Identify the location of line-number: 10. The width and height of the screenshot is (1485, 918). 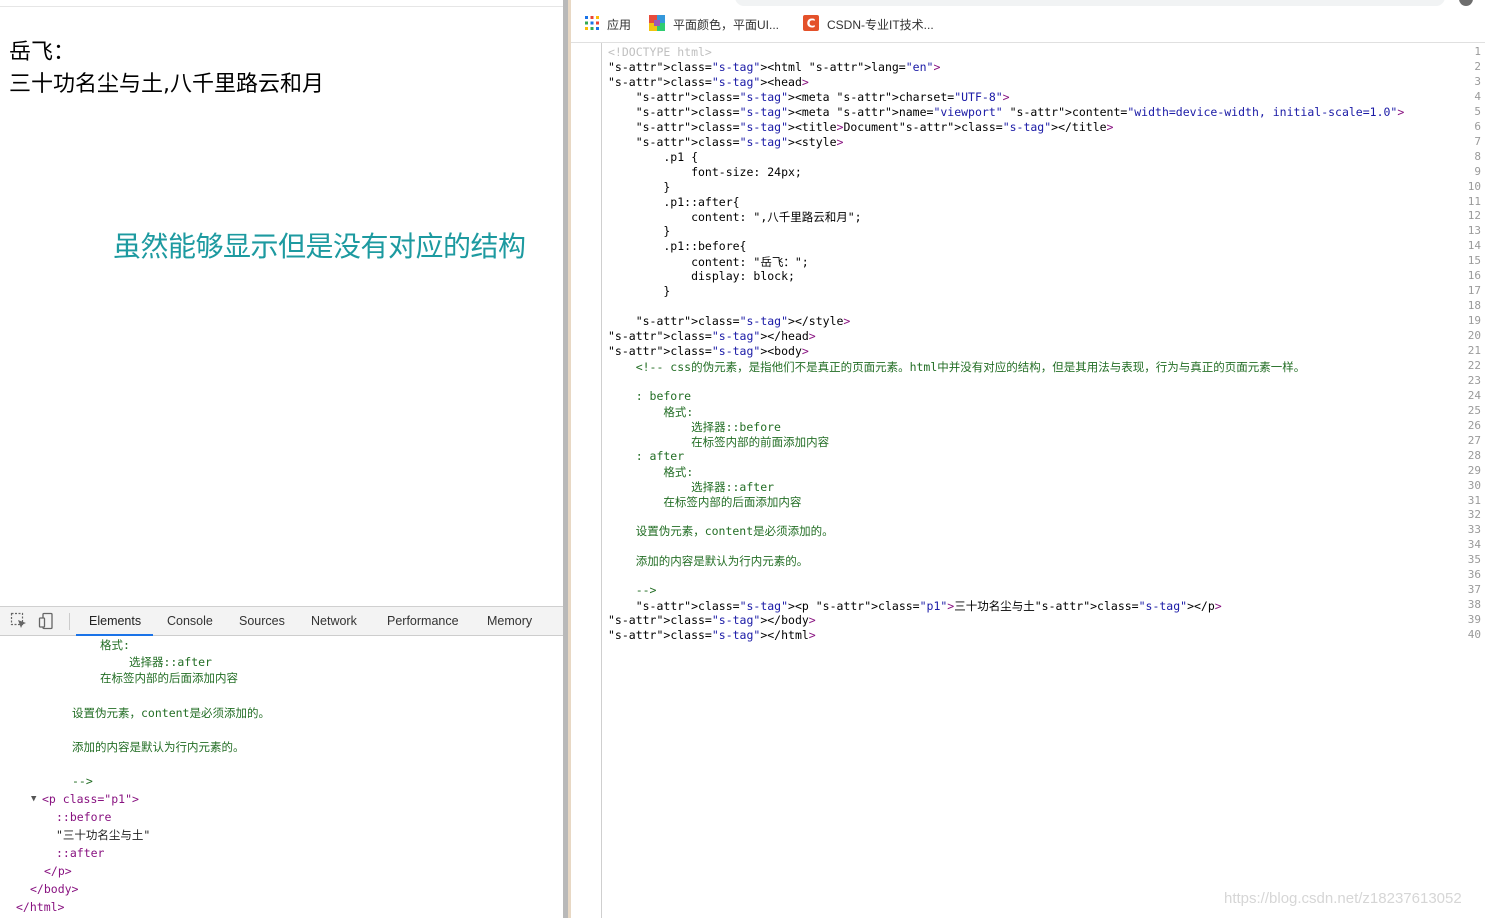
(1474, 186).